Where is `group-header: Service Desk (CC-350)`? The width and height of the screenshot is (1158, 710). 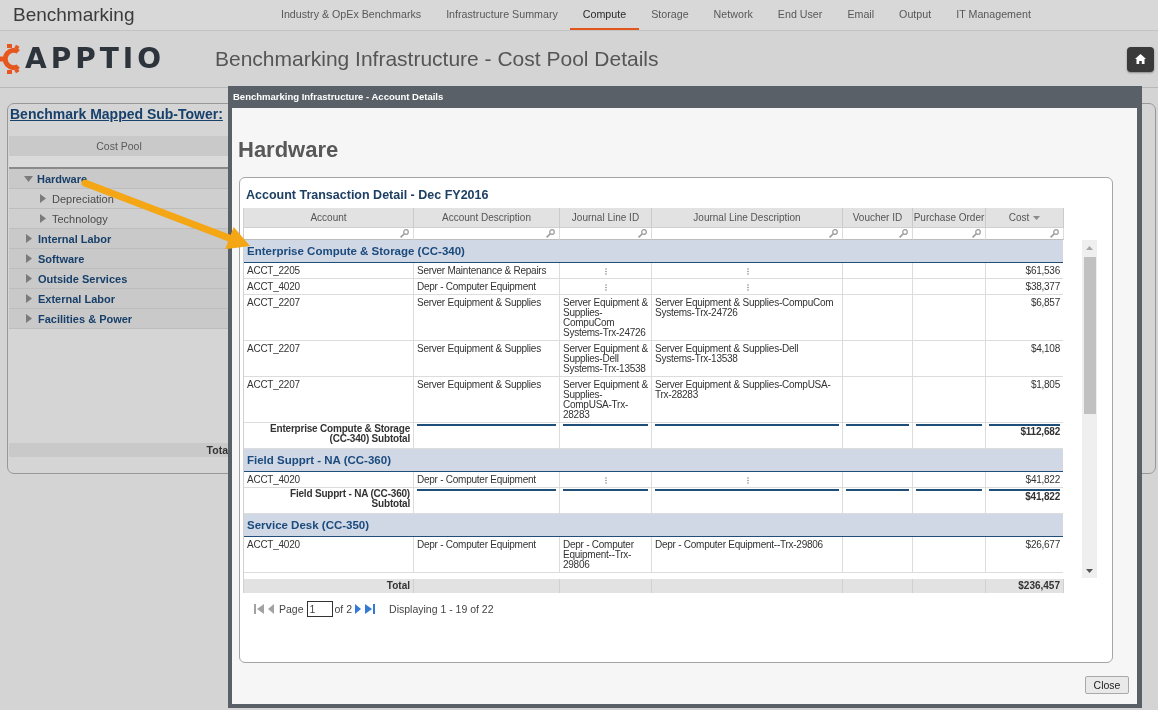
group-header: Service Desk (CC-350) is located at coordinates (653, 525).